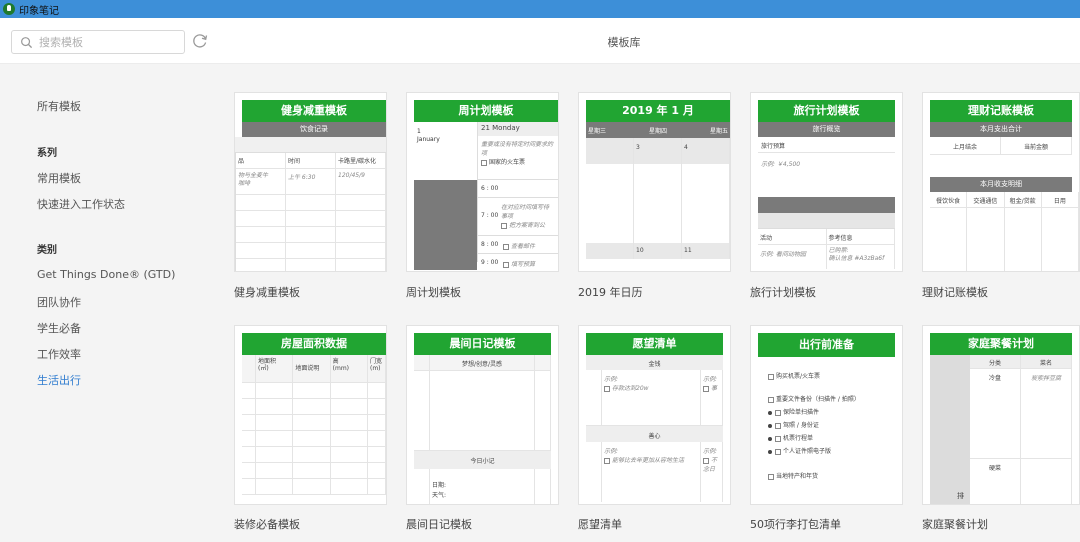 The width and height of the screenshot is (1080, 542). I want to click on thumb-note: 项, so click(484, 153).